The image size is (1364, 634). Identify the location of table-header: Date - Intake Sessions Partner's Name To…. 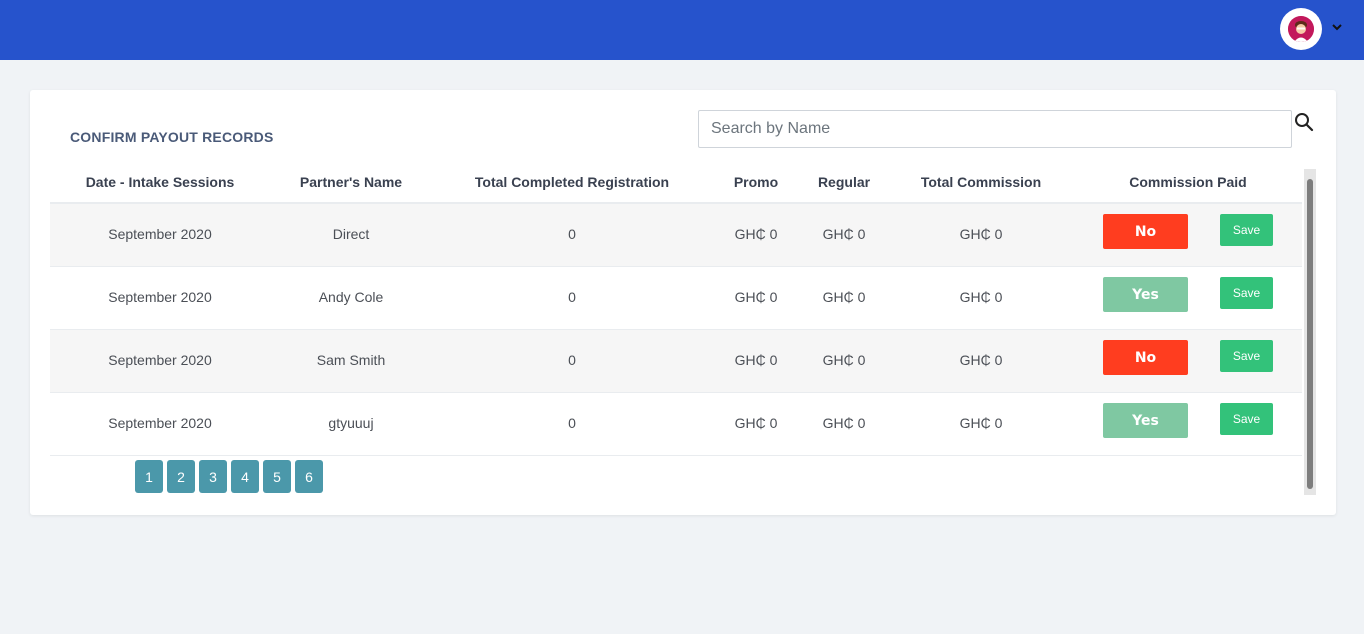
(676, 187).